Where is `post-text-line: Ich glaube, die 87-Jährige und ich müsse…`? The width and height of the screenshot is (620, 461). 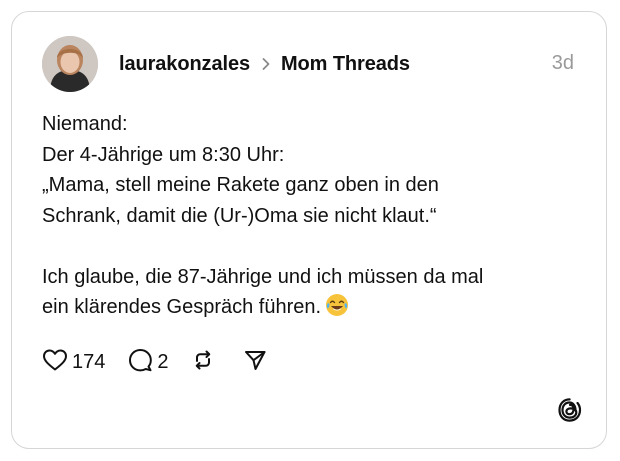
post-text-line: Ich glaube, die 87-Jährige und ich müsse… is located at coordinates (263, 276).